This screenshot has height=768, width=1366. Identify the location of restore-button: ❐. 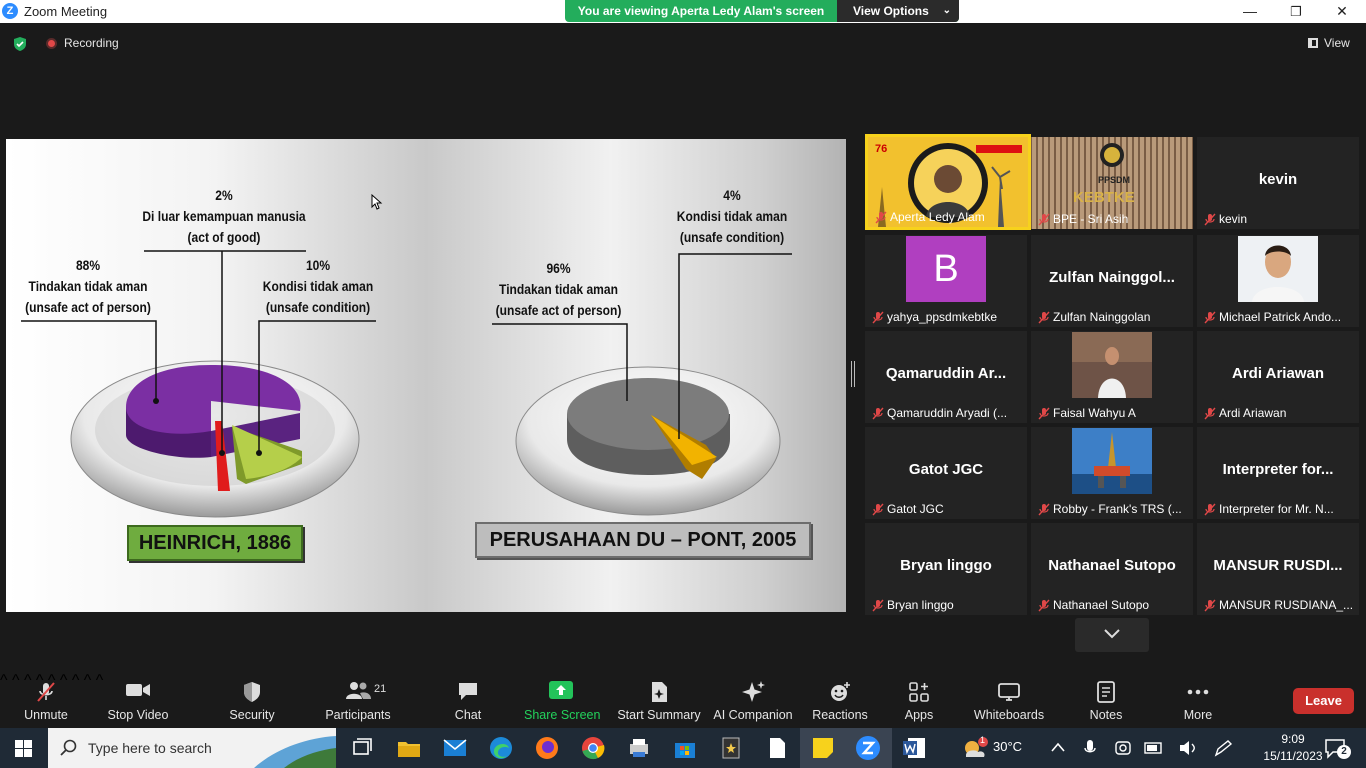
(1296, 11).